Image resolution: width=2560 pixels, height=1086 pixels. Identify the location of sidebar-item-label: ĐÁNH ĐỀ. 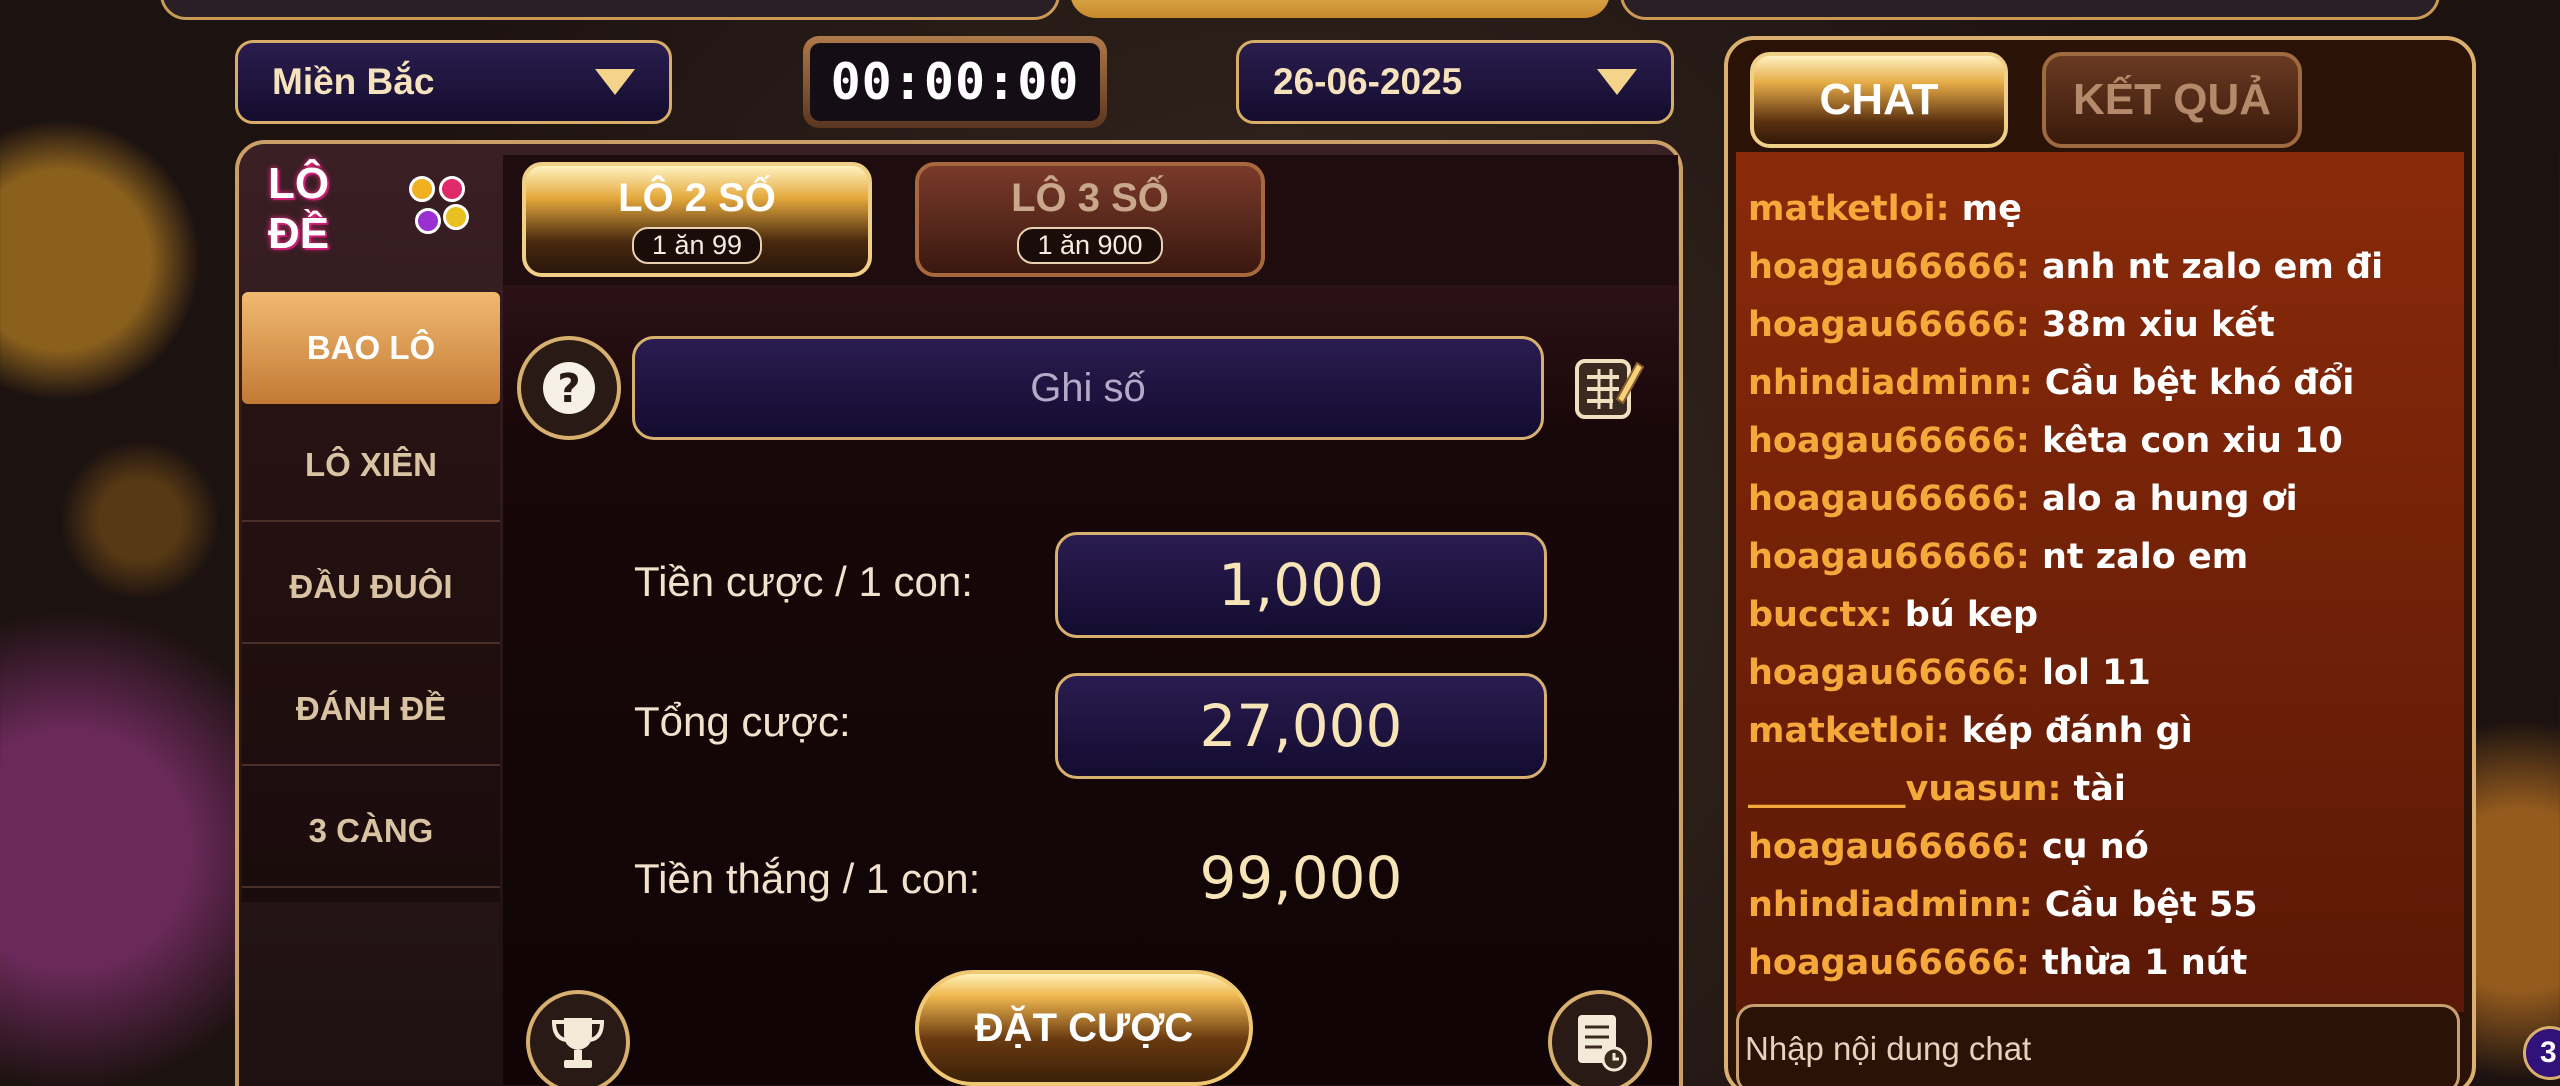
(371, 708).